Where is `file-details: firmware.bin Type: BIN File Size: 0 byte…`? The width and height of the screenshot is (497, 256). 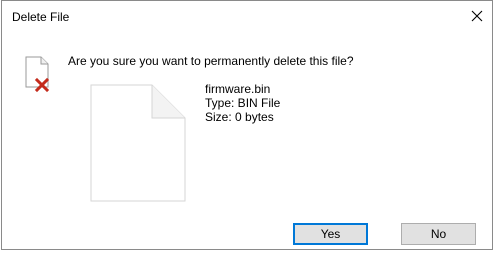 file-details: firmware.bin Type: BIN File Size: 0 byte… is located at coordinates (242, 103).